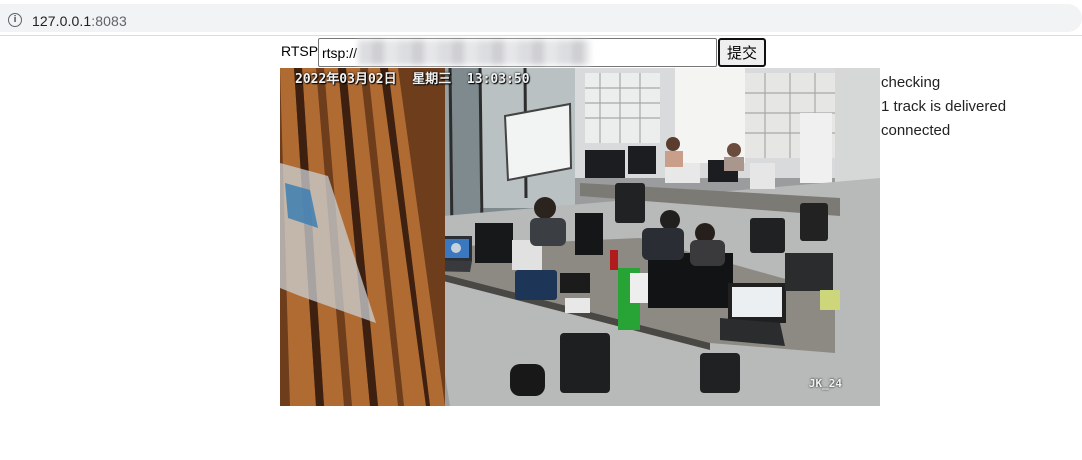 This screenshot has height=460, width=1082. Describe the element at coordinates (109, 21) in the screenshot. I see `url-port: :8083` at that location.